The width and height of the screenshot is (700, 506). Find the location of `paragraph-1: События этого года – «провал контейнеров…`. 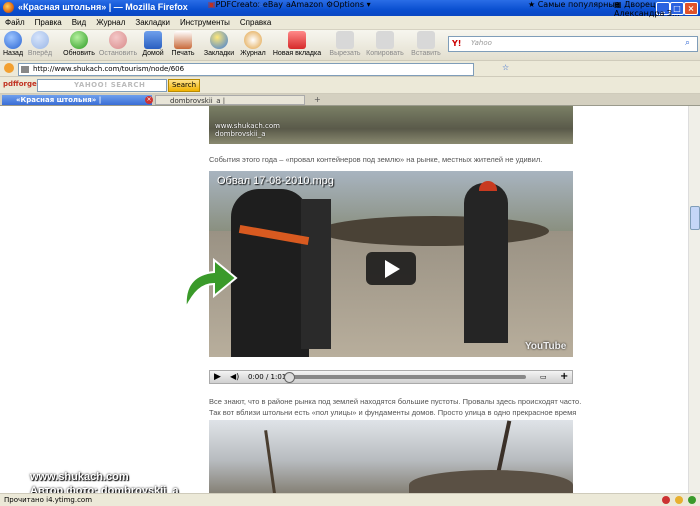

paragraph-1: События этого года – «провал контейнеров… is located at coordinates (376, 159).